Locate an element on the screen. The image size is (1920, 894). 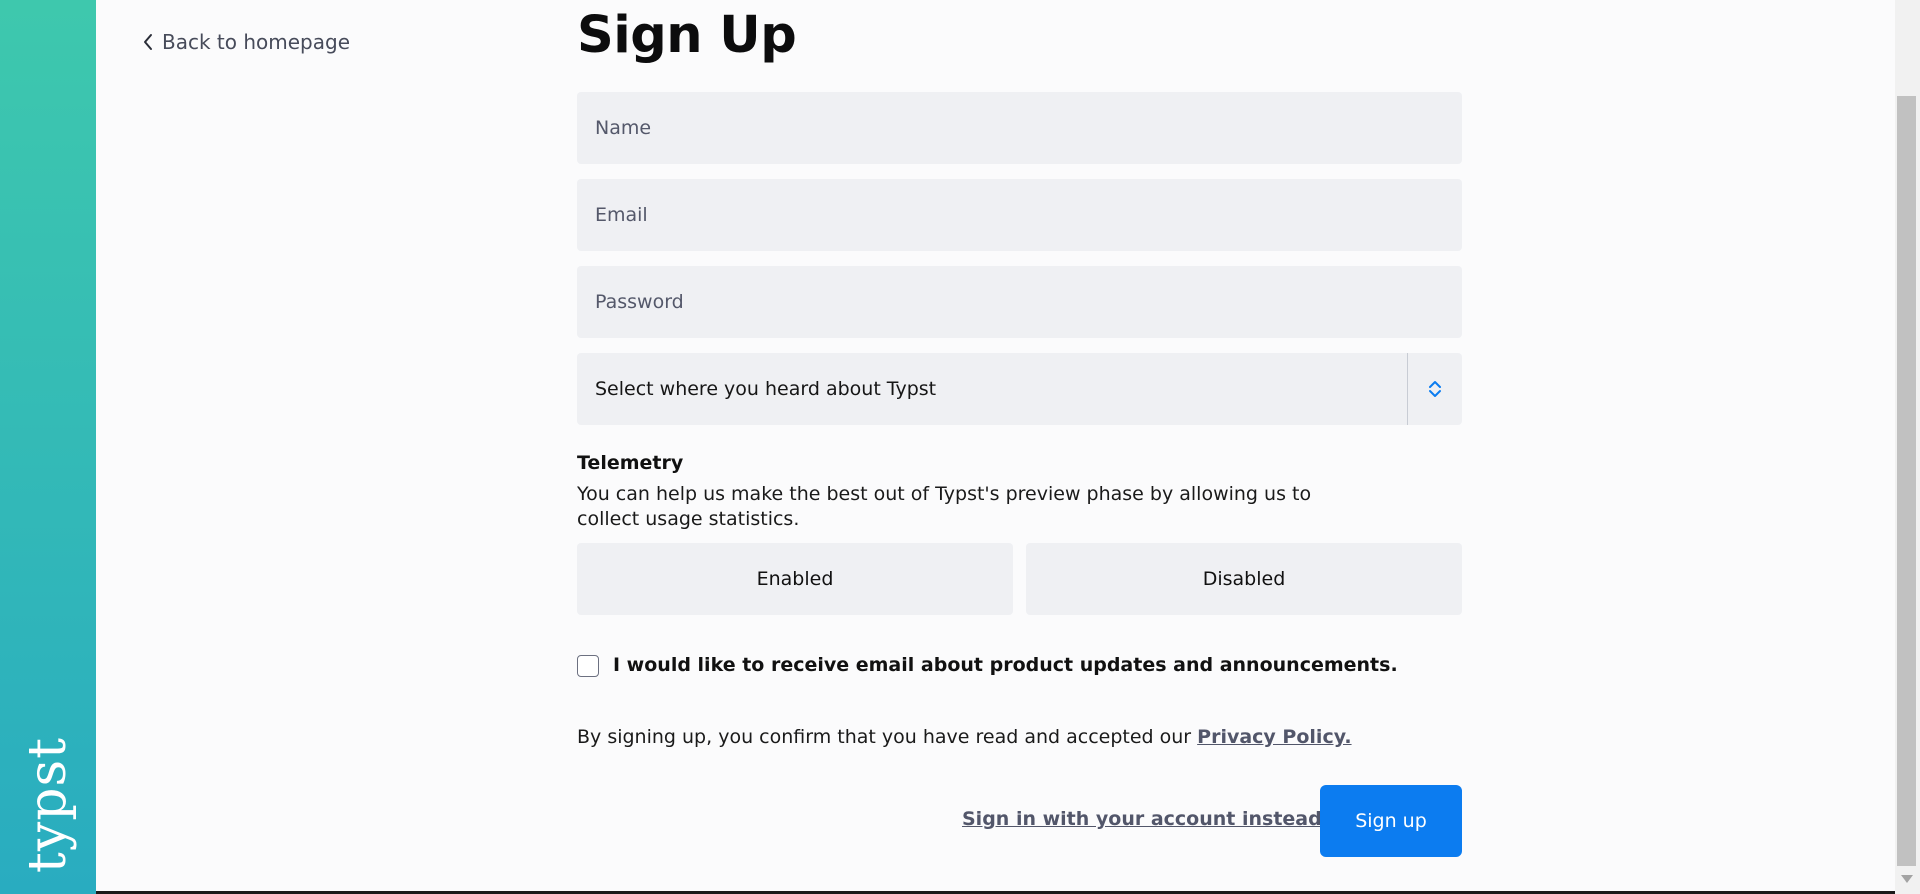
typst-logo: typst is located at coordinates (48, 805).